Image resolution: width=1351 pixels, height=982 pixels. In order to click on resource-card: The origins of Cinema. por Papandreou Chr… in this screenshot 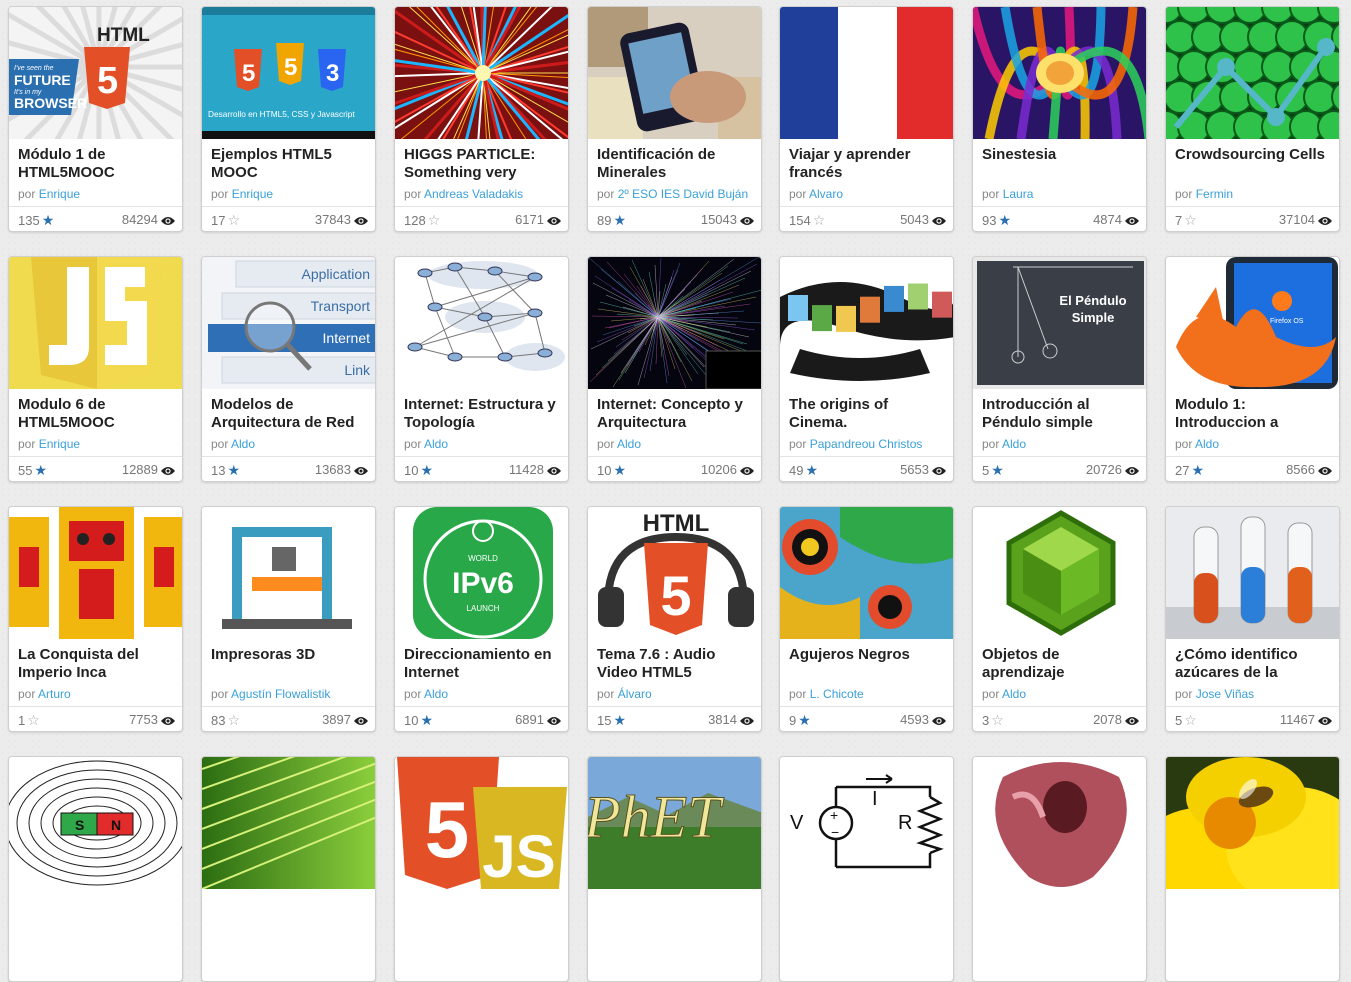, I will do `click(866, 369)`.